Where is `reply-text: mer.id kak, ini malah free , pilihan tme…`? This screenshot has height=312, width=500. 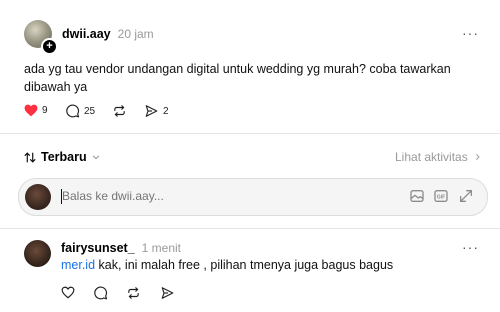
reply-text: mer.id kak, ini malah free , pilihan tme… is located at coordinates (227, 265).